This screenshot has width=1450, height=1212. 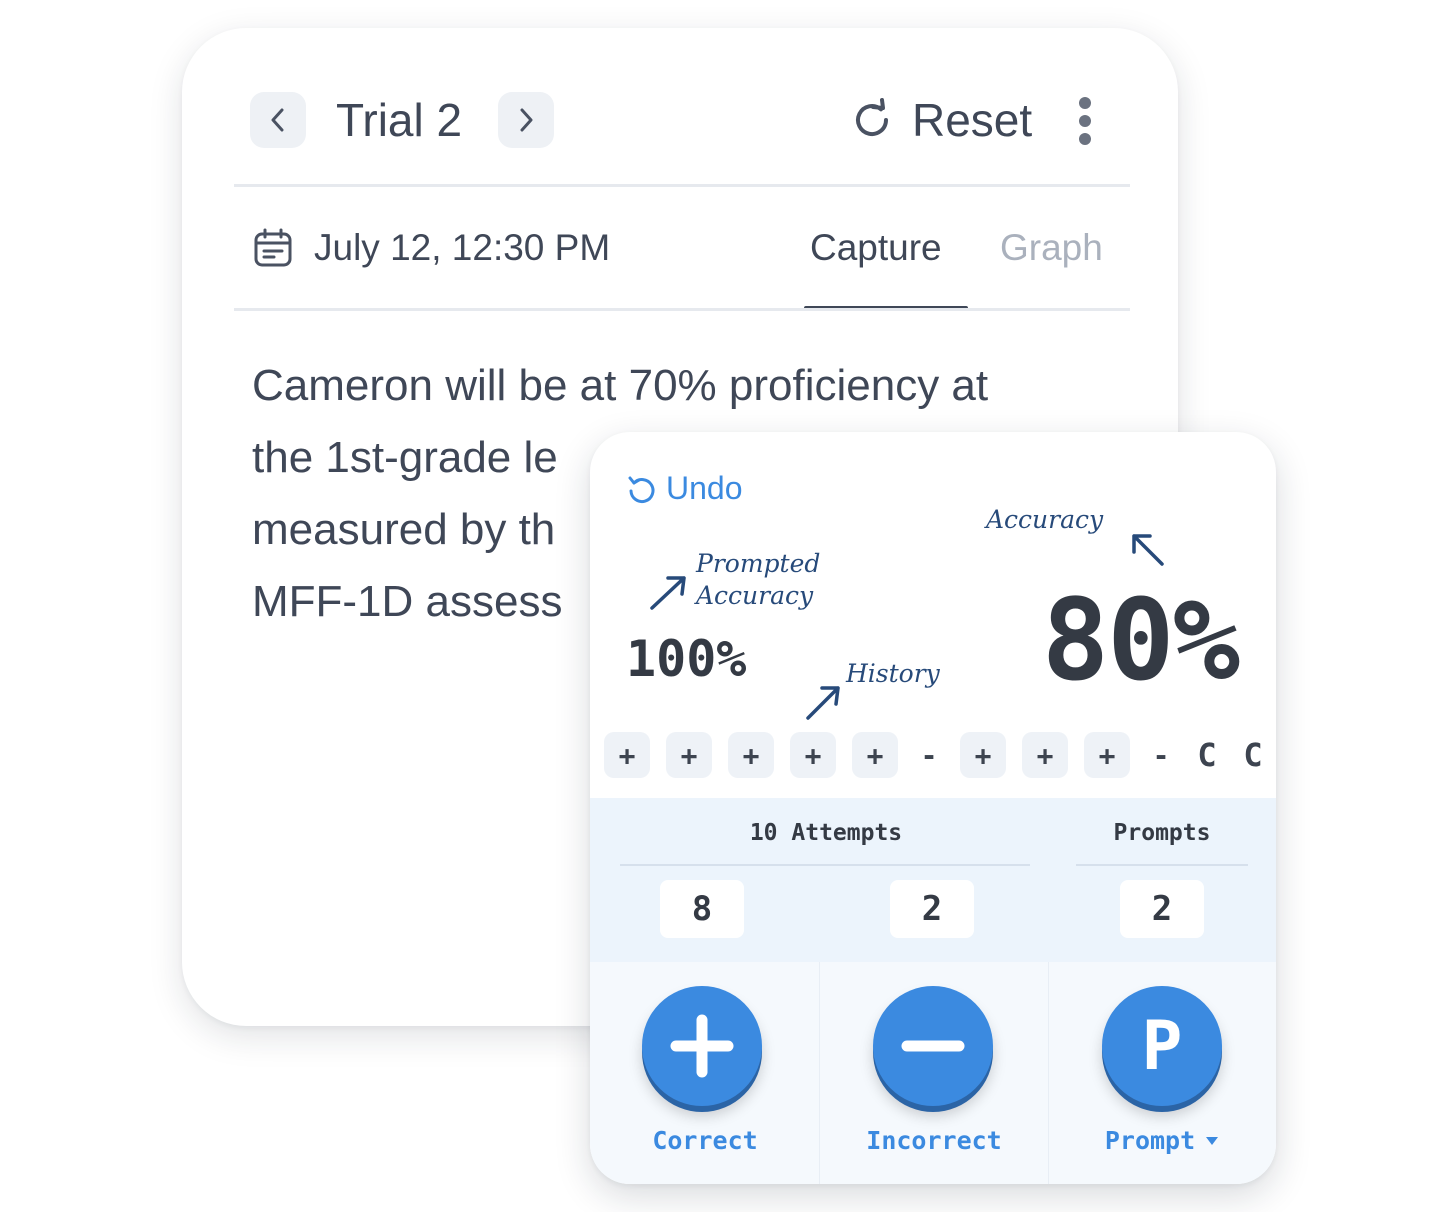 I want to click on prompt-icon: P, so click(x=1162, y=1046).